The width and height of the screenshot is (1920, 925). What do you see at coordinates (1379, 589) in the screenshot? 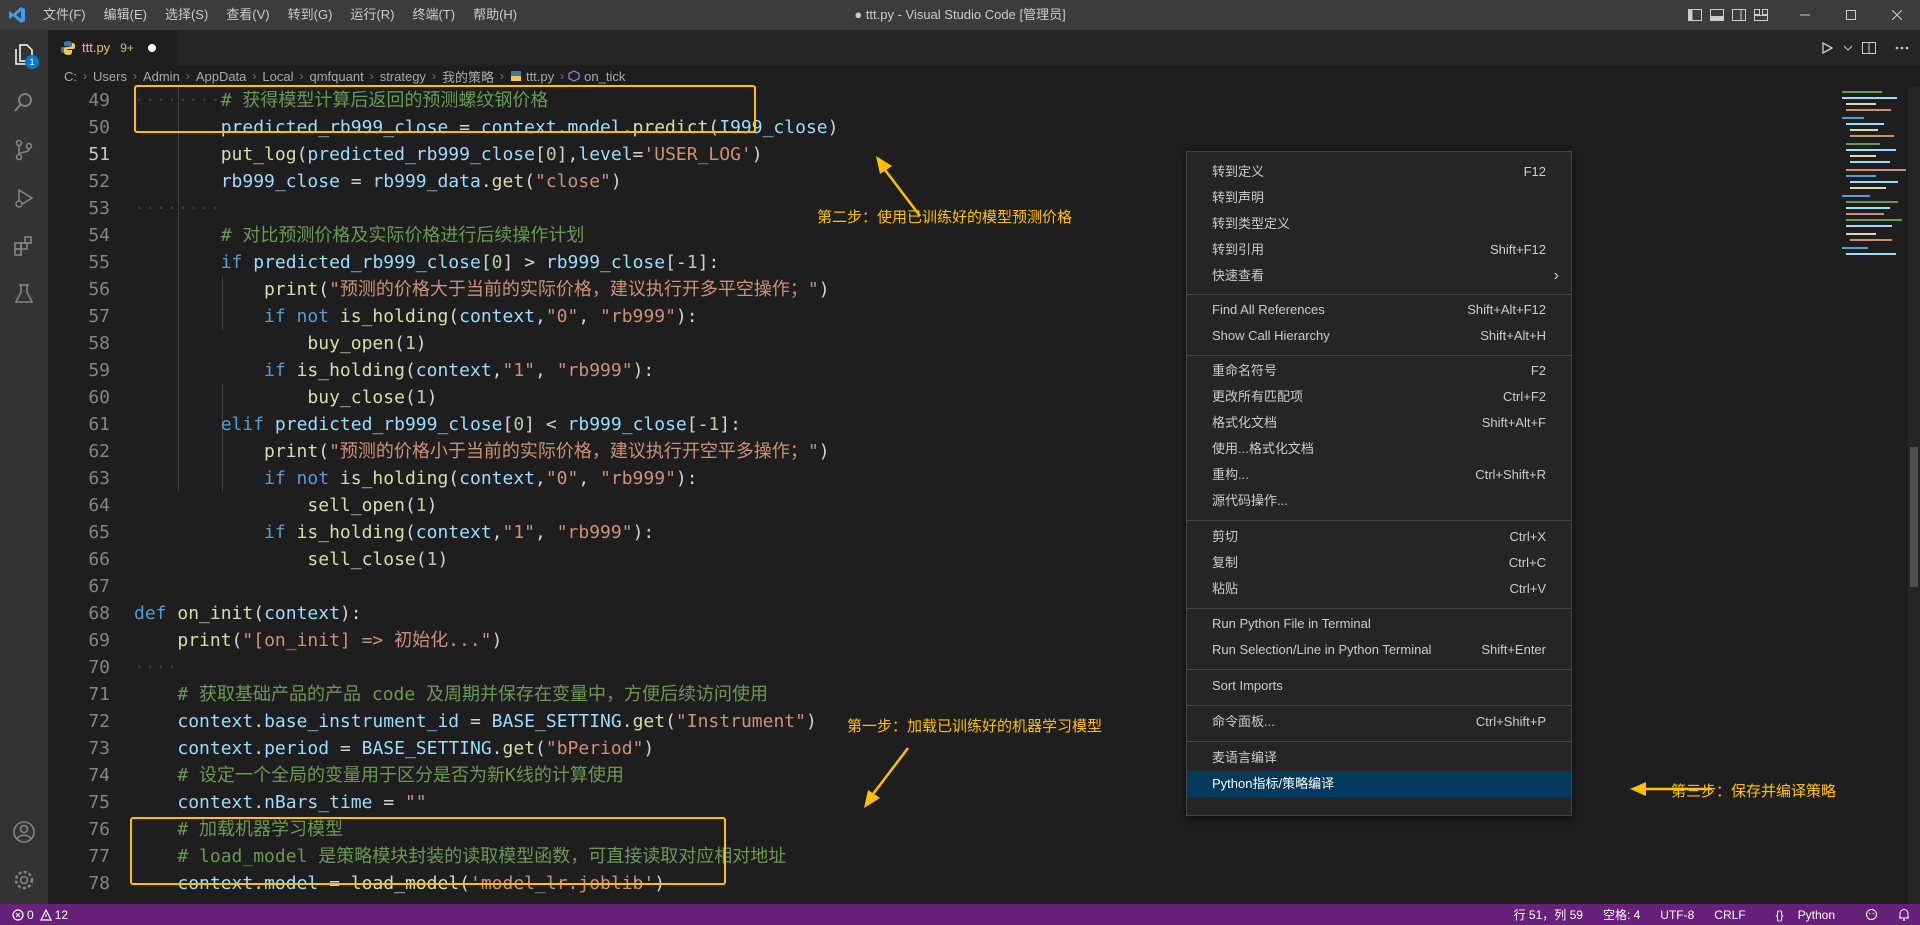
I see `menu-item-paste: 粘贴 Ctrl+V` at bounding box center [1379, 589].